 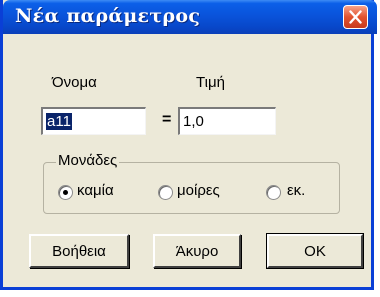 I want to click on help-button: Βοήθεια, so click(x=79, y=251).